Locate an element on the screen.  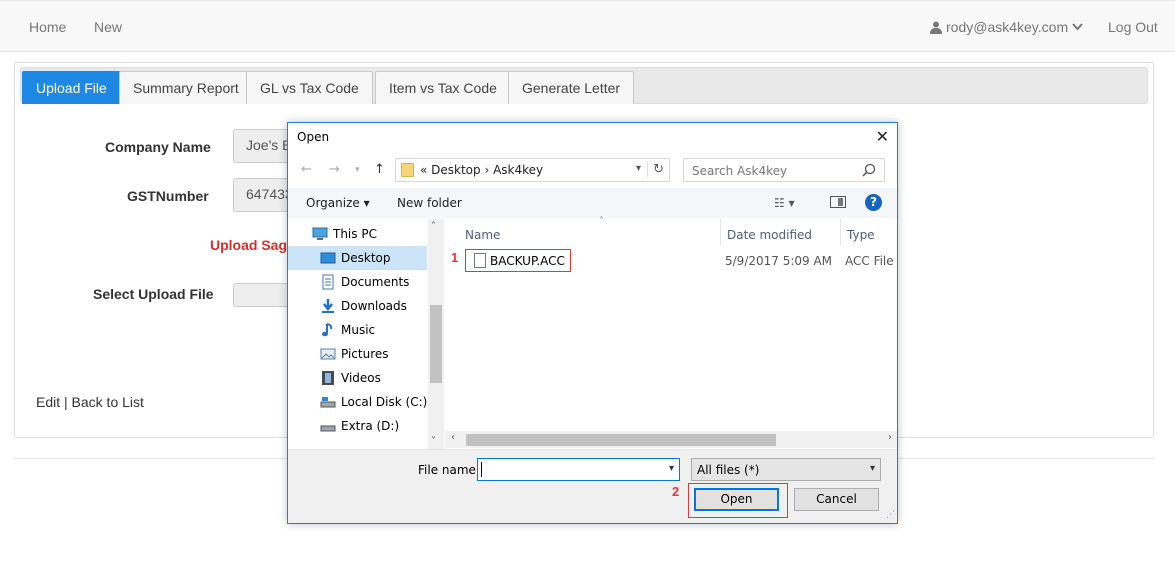
file-name-input: ▾ is located at coordinates (578, 469).